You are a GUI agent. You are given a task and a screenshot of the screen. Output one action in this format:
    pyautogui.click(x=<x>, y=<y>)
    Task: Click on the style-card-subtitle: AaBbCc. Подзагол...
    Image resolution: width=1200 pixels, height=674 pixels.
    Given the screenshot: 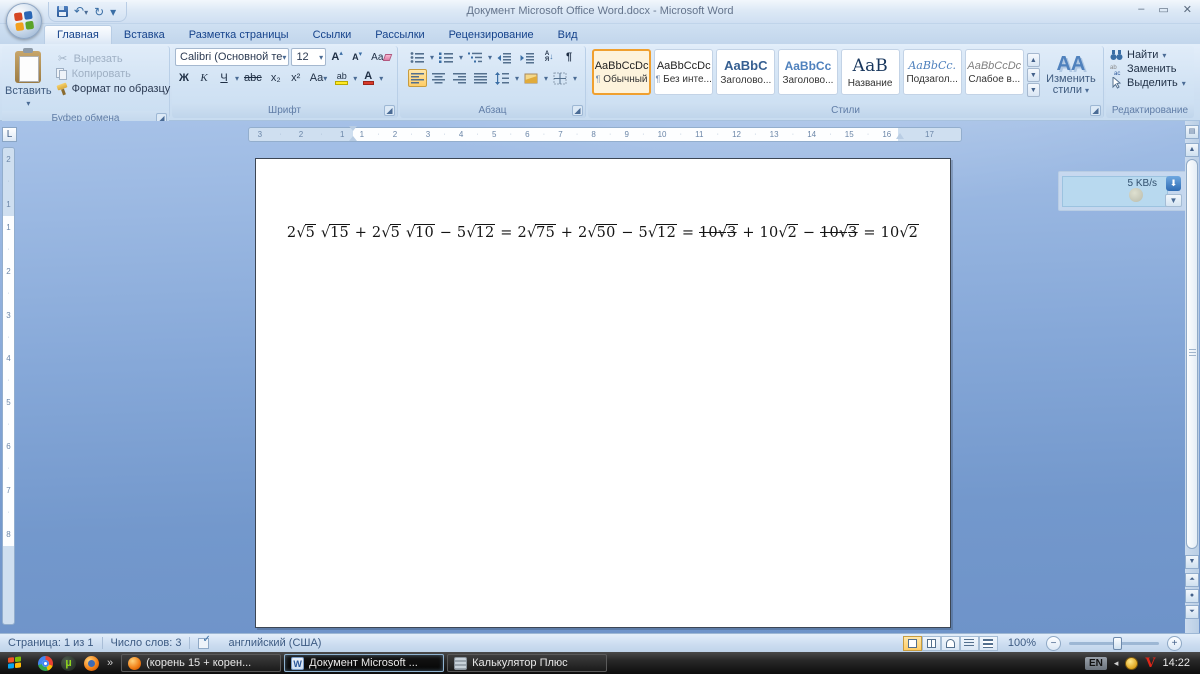 What is the action you would take?
    pyautogui.click(x=932, y=72)
    